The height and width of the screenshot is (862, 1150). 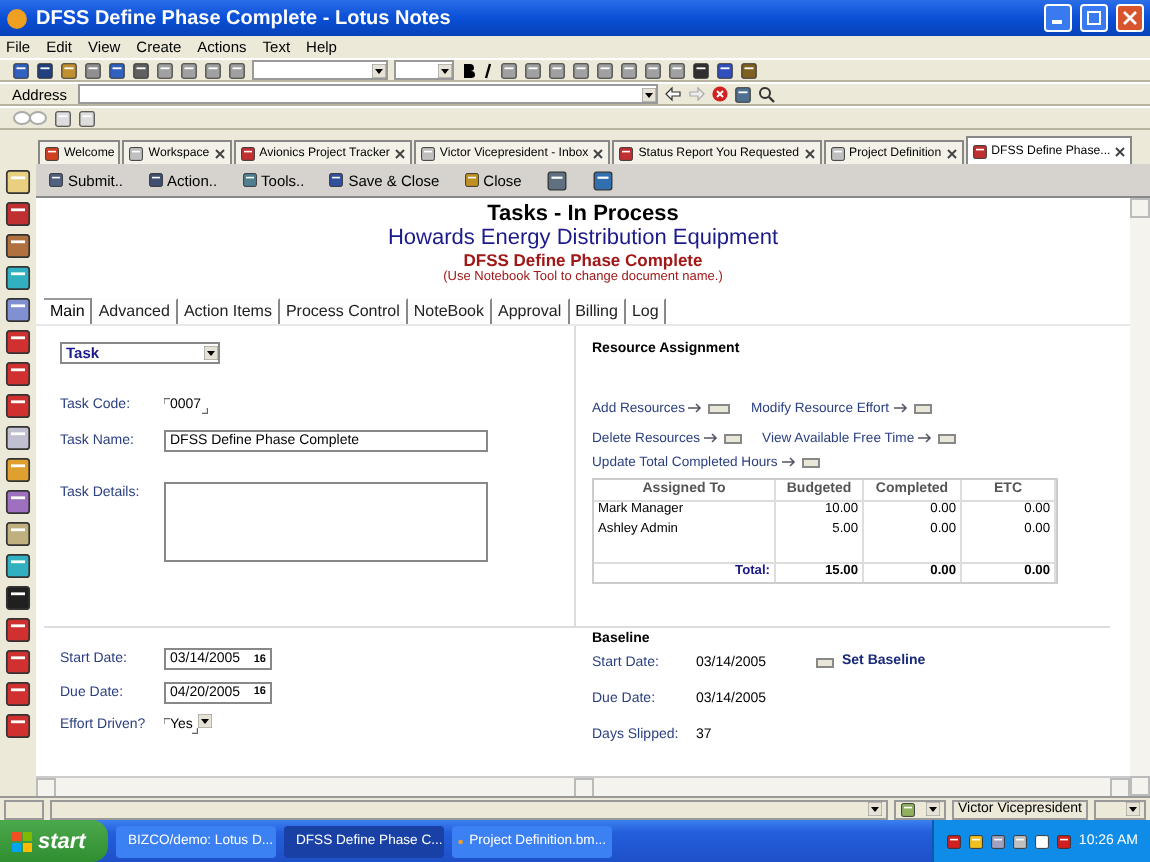 I want to click on task-details-field, so click(x=326, y=522).